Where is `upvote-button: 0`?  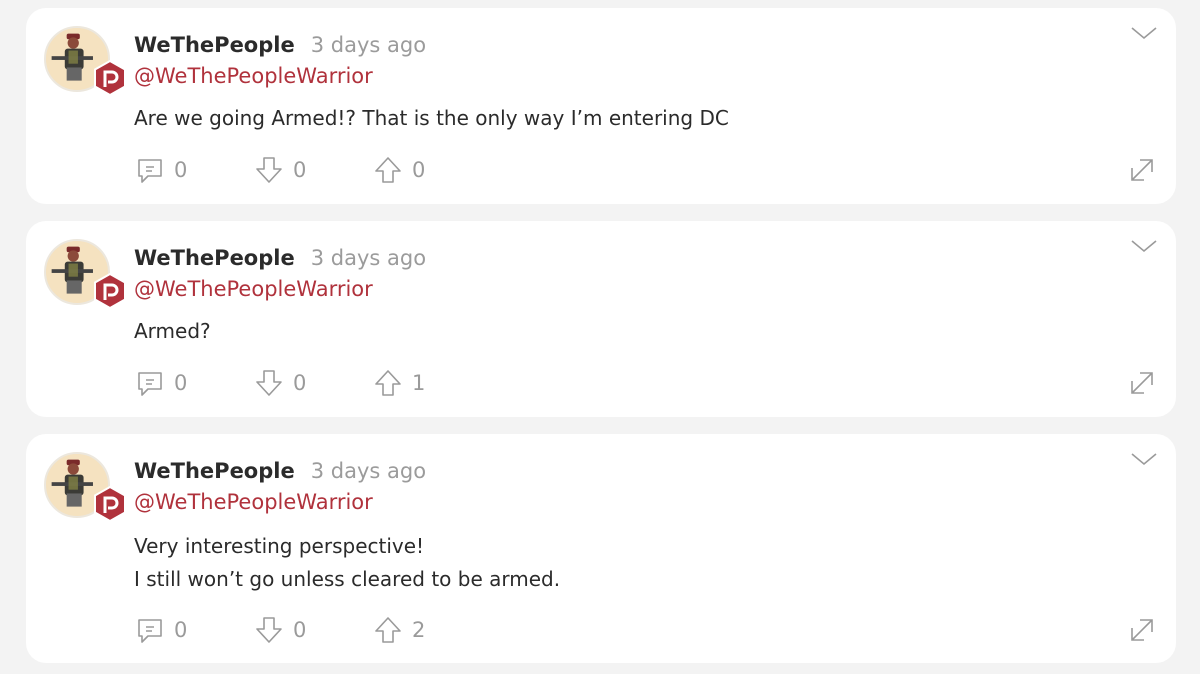
upvote-button: 0 is located at coordinates (431, 170).